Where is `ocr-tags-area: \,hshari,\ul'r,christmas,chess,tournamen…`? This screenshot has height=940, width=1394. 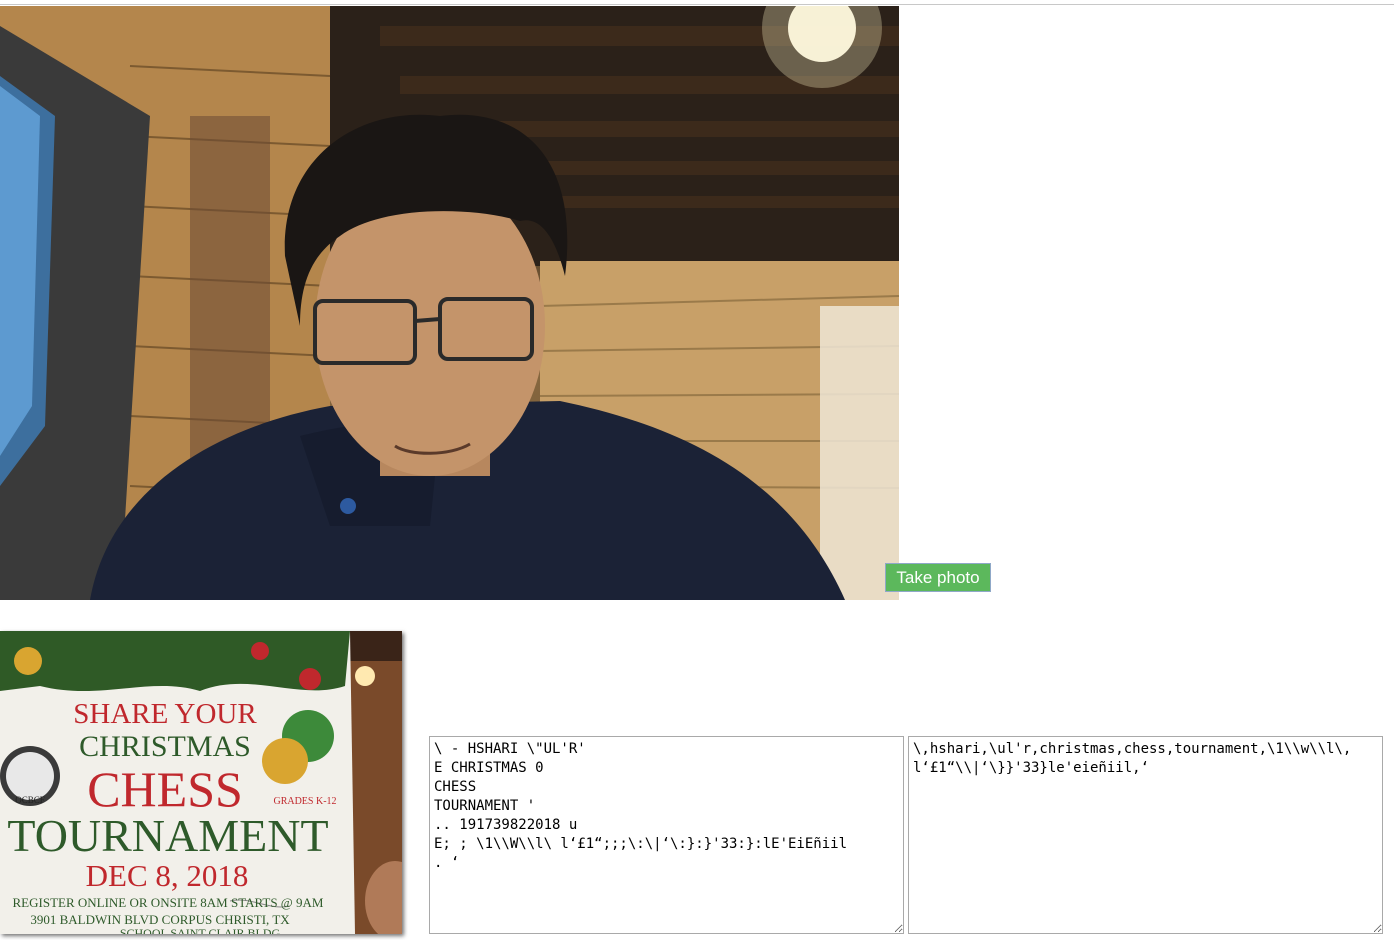 ocr-tags-area: \,hshari,\ul'r,christmas,chess,tournamen… is located at coordinates (1145, 835).